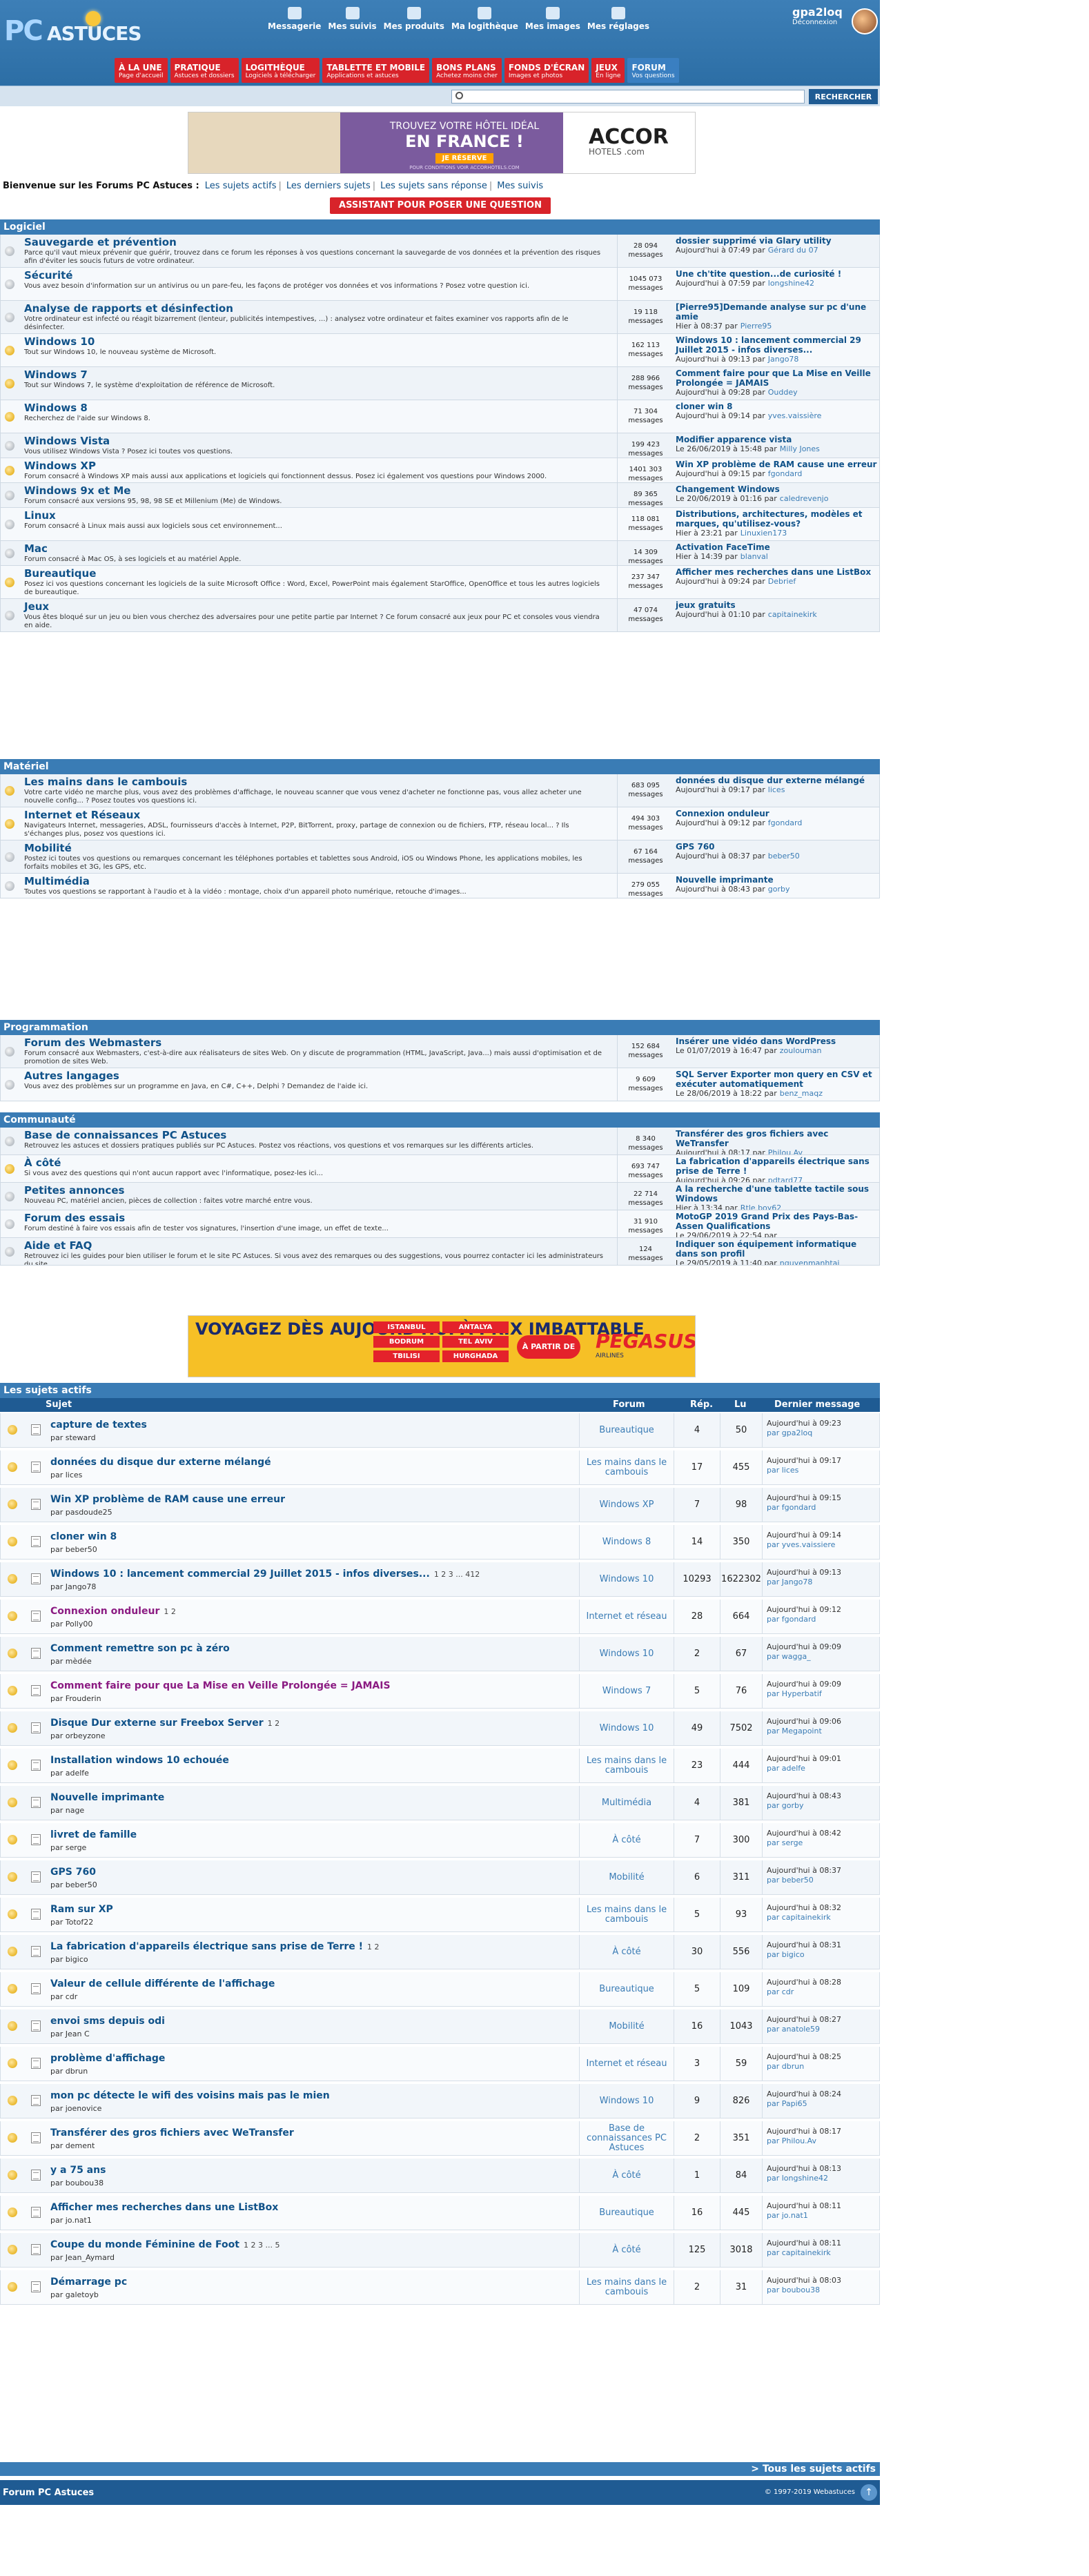 This screenshot has height=2576, width=1089. What do you see at coordinates (548, 1347) in the screenshot?
I see `ad-cta-button: À PARTIR DE` at bounding box center [548, 1347].